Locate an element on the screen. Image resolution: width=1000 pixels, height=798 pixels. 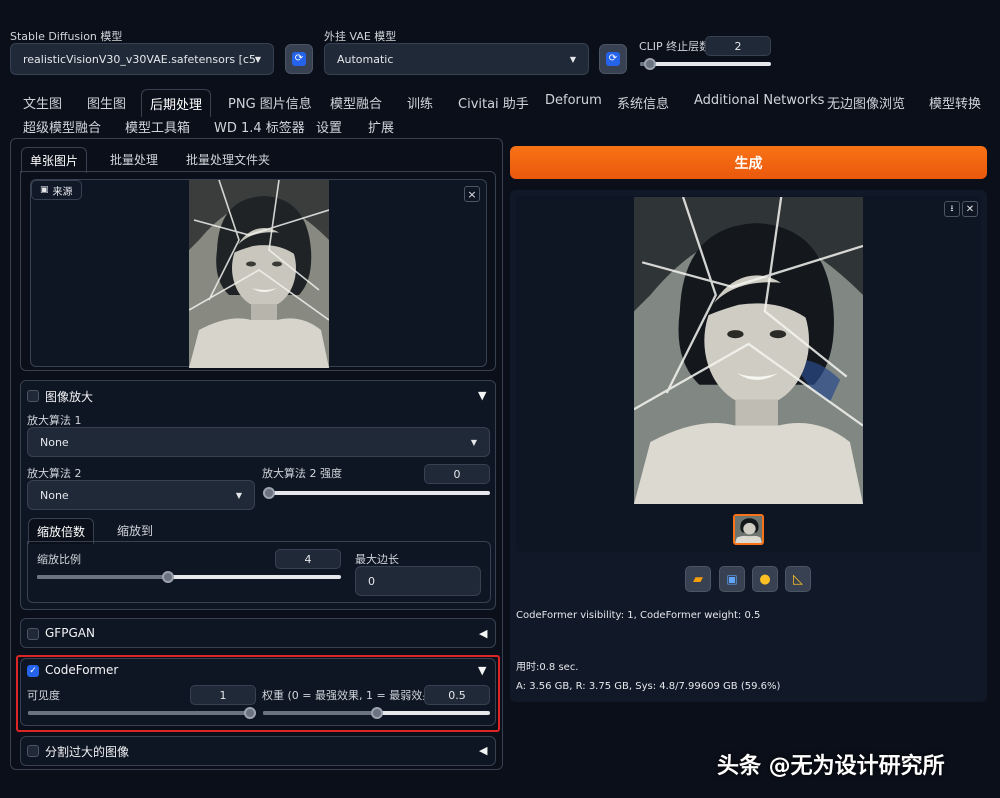
codeformer-title: CodeFormer is located at coordinates (82, 670).